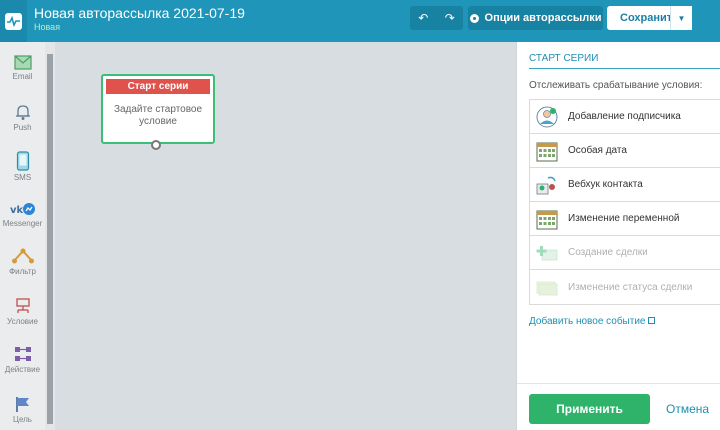 This screenshot has height=430, width=720. I want to click on envelope-icon, so click(22, 62).